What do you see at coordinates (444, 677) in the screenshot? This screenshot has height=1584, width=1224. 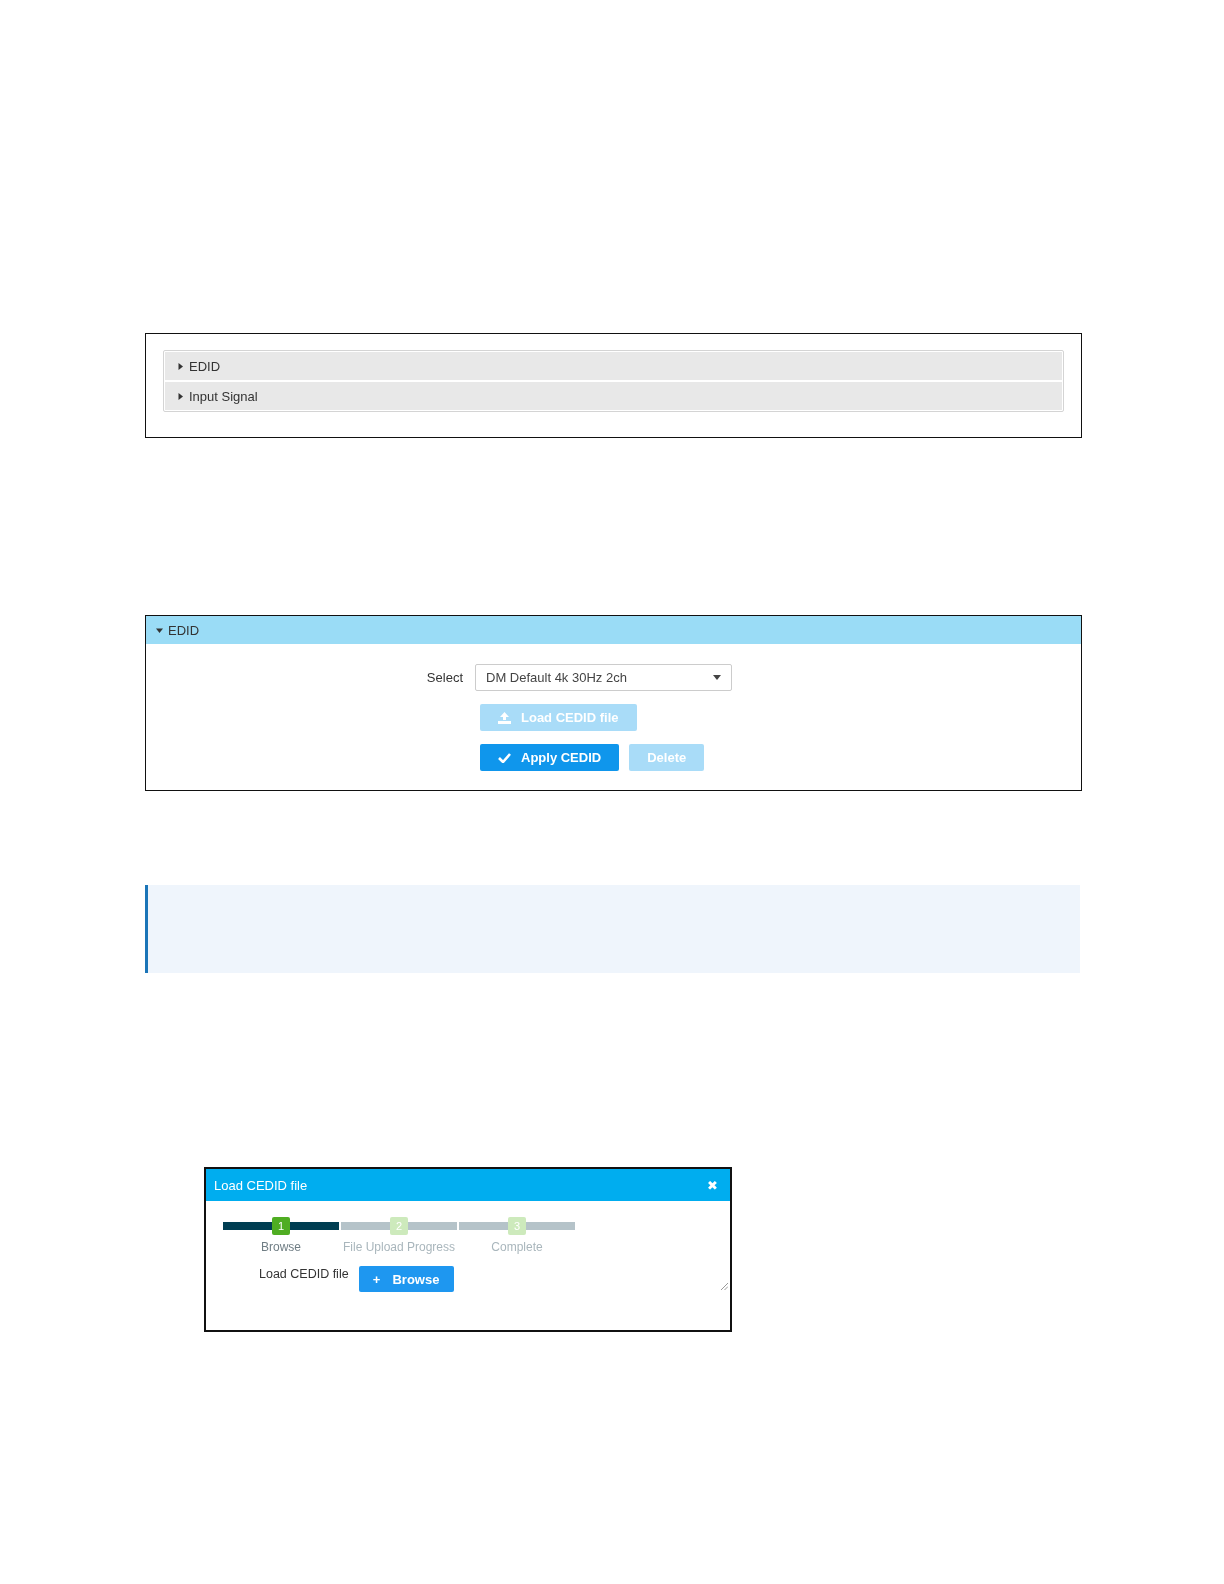 I see `select-label: Select` at bounding box center [444, 677].